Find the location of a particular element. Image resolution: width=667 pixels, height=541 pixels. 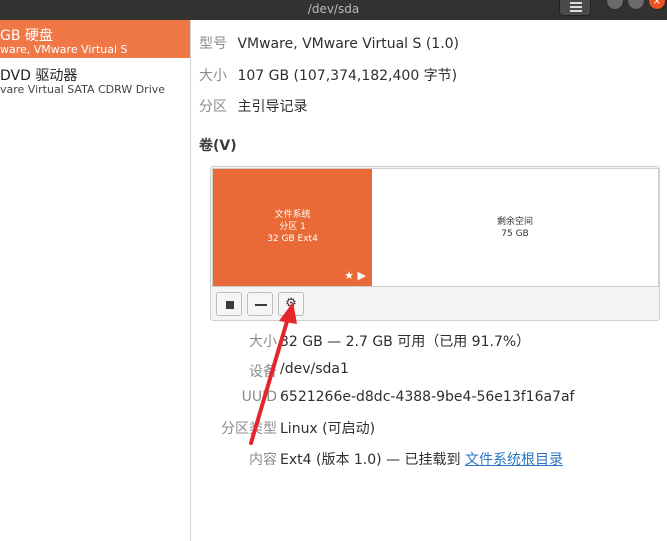

partition-1-block: 文件系统 分区 1 32 GB Ext4 ★ ▶ is located at coordinates (292, 227).